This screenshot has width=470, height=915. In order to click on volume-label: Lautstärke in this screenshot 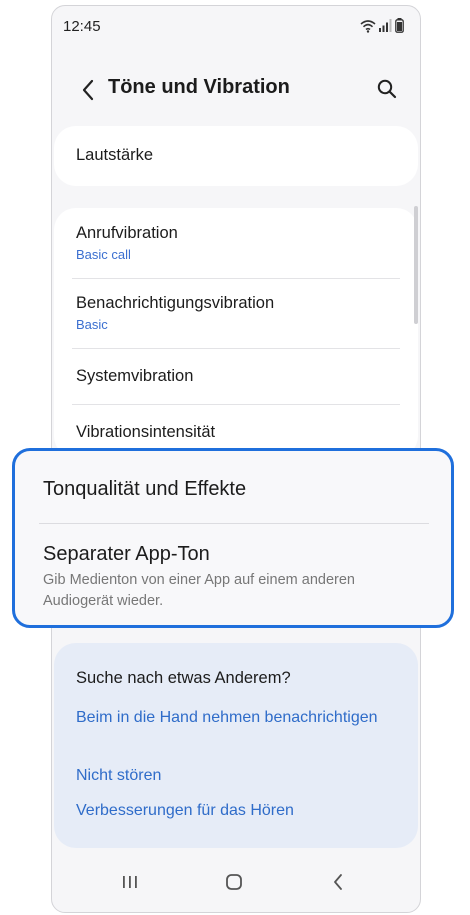, I will do `click(115, 155)`.